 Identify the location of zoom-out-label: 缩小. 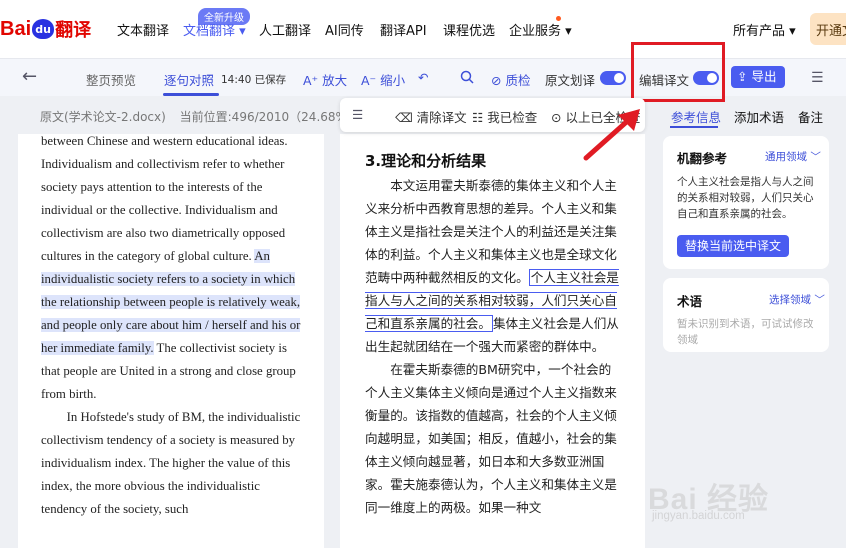
(393, 80).